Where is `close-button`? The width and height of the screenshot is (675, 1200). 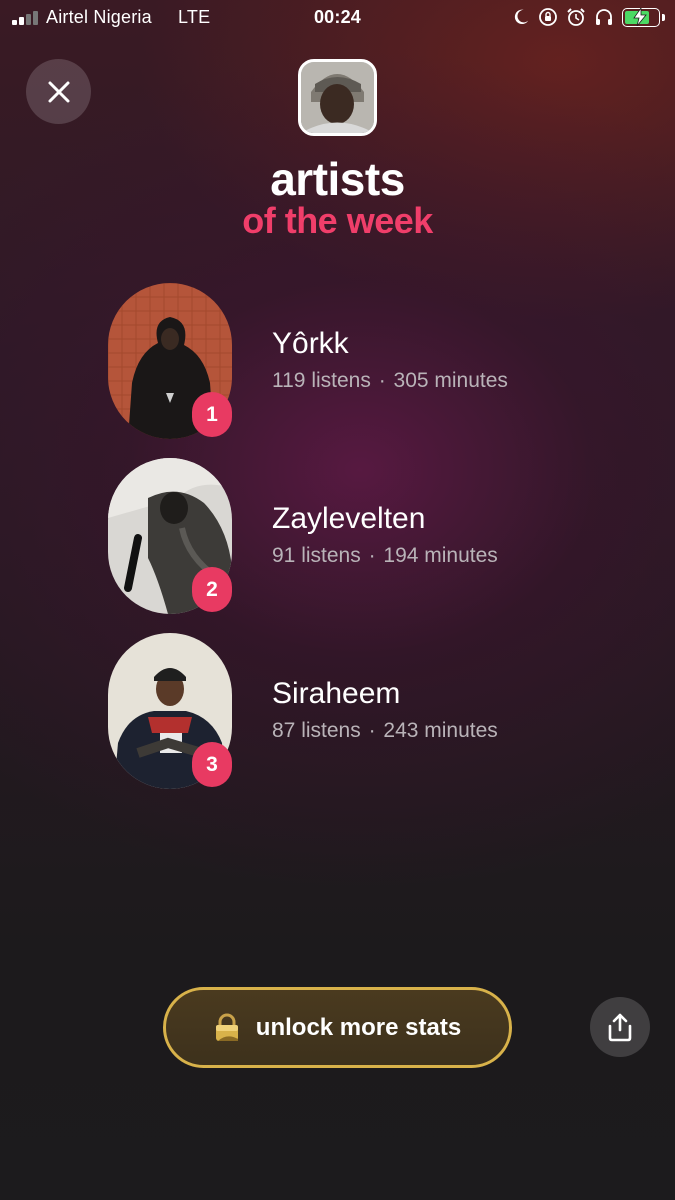 close-button is located at coordinates (58, 91).